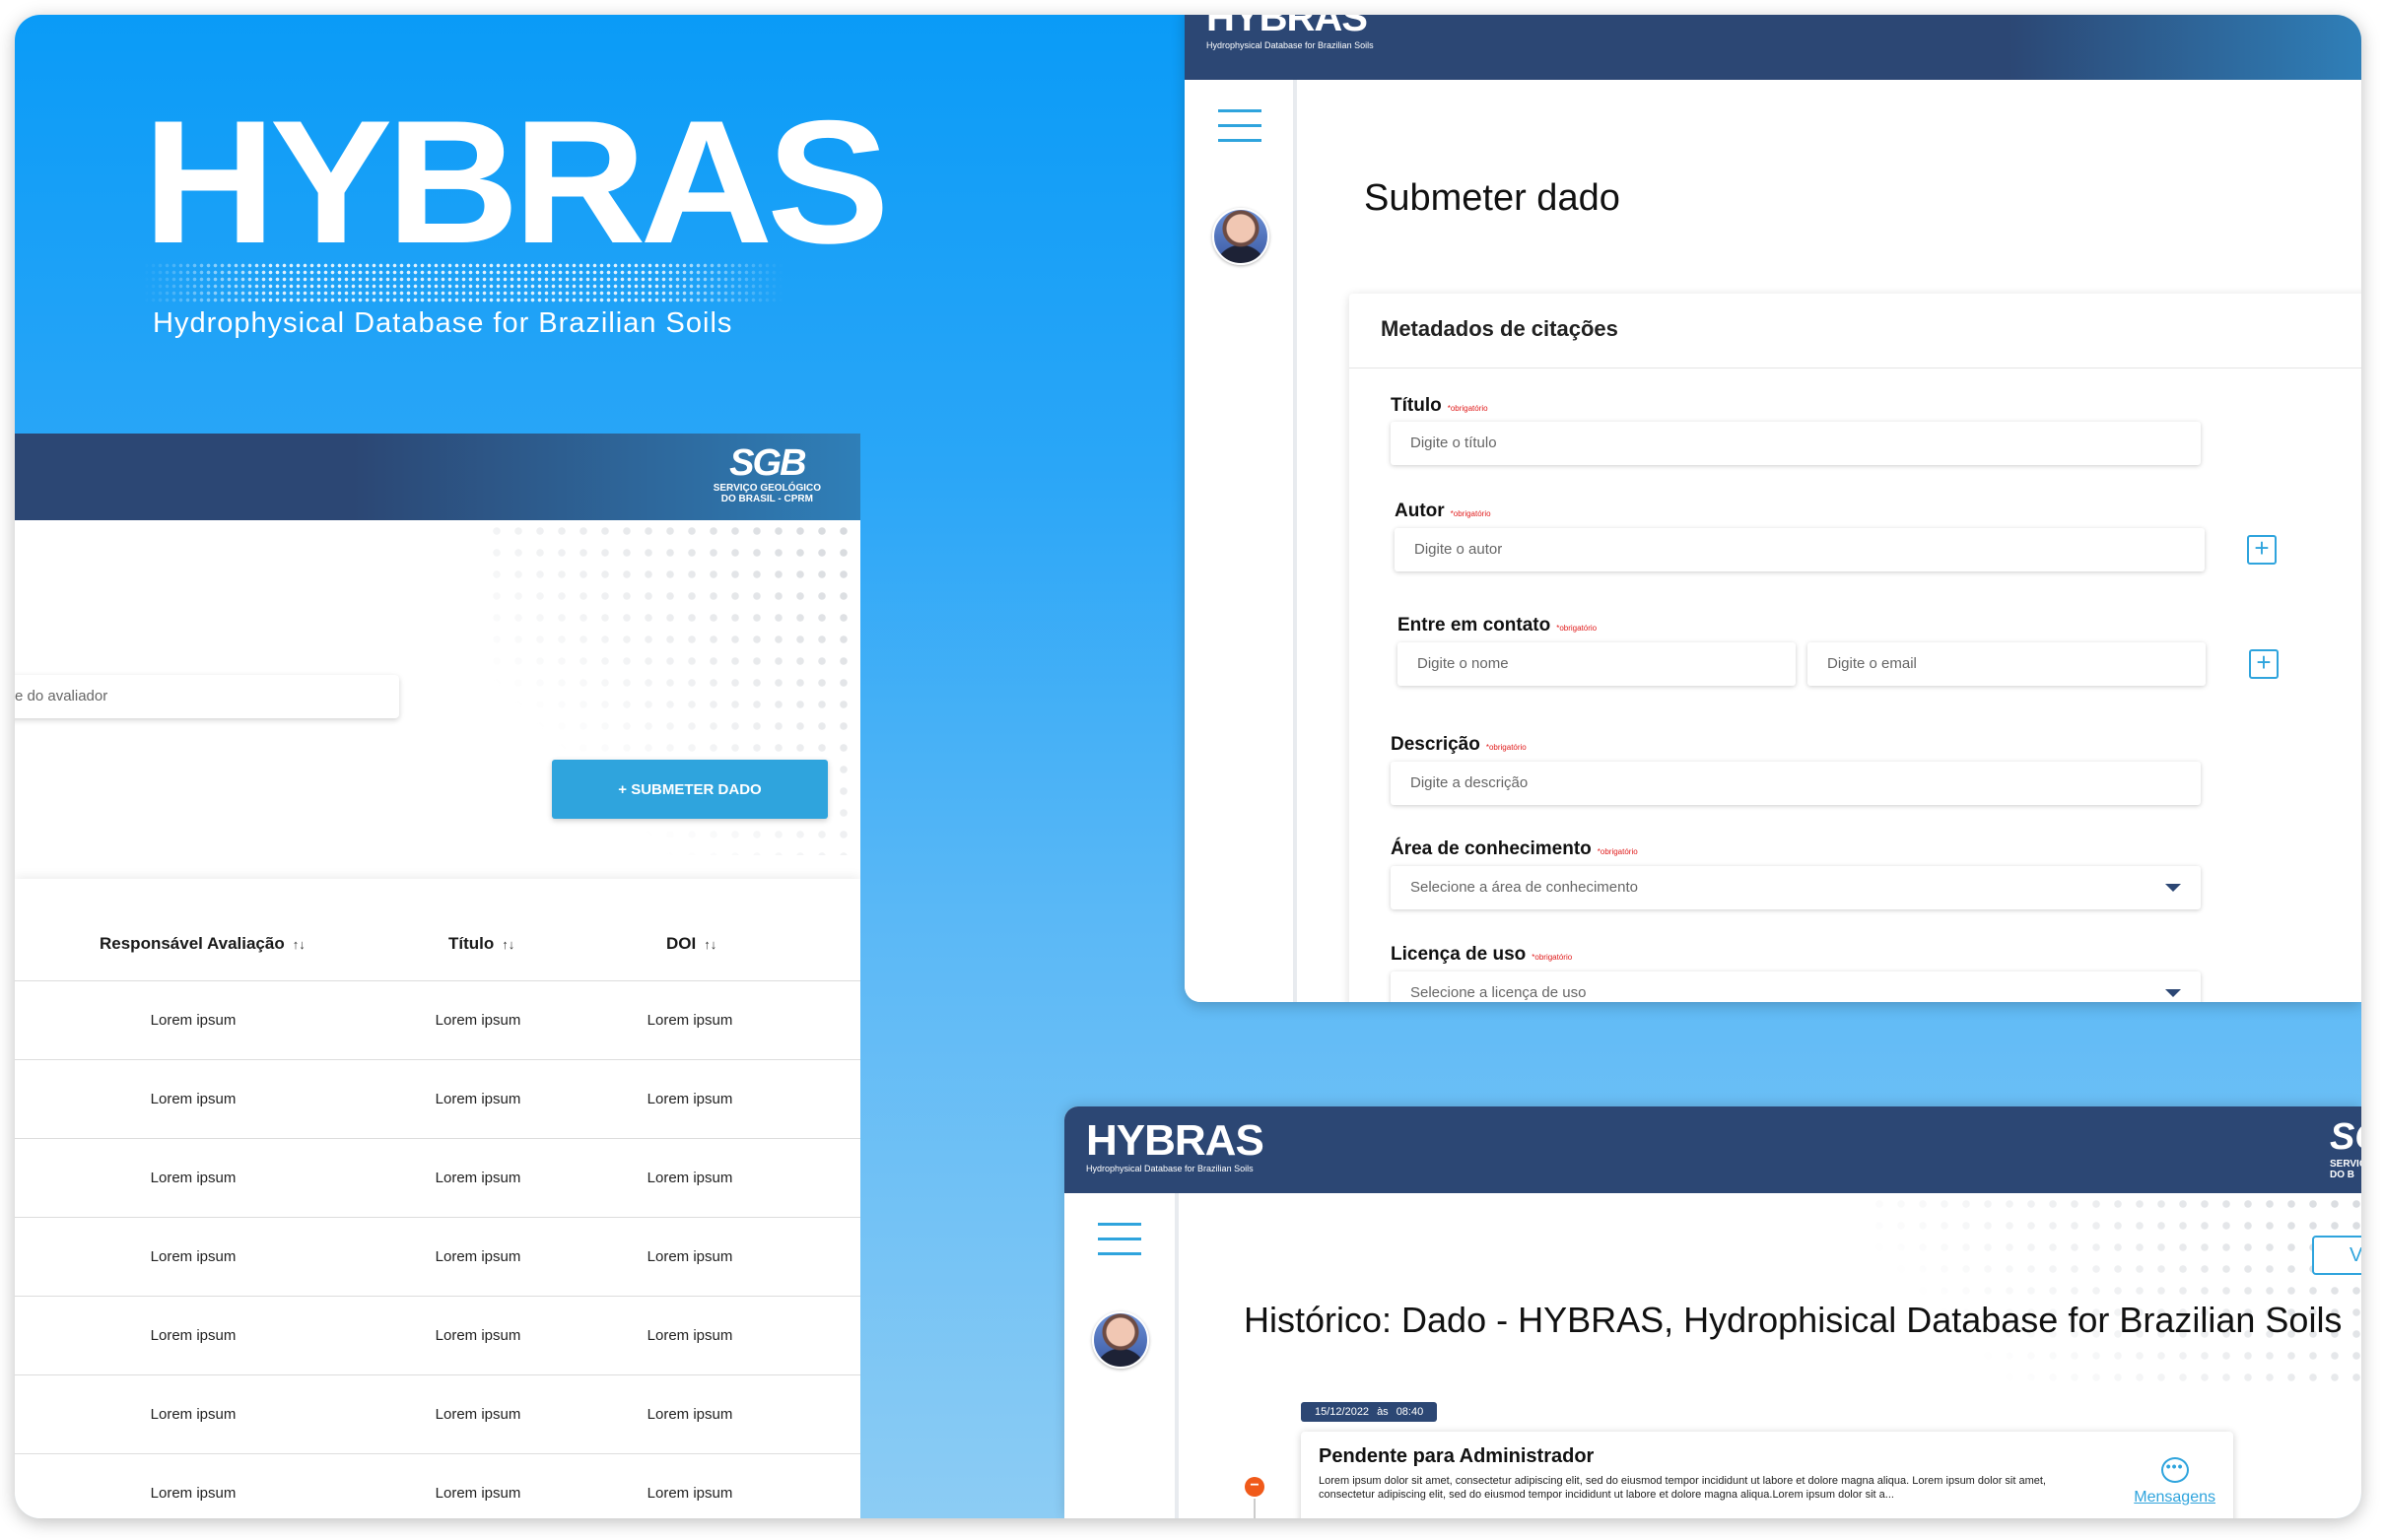  Describe the element at coordinates (1342, 1412) in the screenshot. I see `date-text: 15/12/2022` at that location.